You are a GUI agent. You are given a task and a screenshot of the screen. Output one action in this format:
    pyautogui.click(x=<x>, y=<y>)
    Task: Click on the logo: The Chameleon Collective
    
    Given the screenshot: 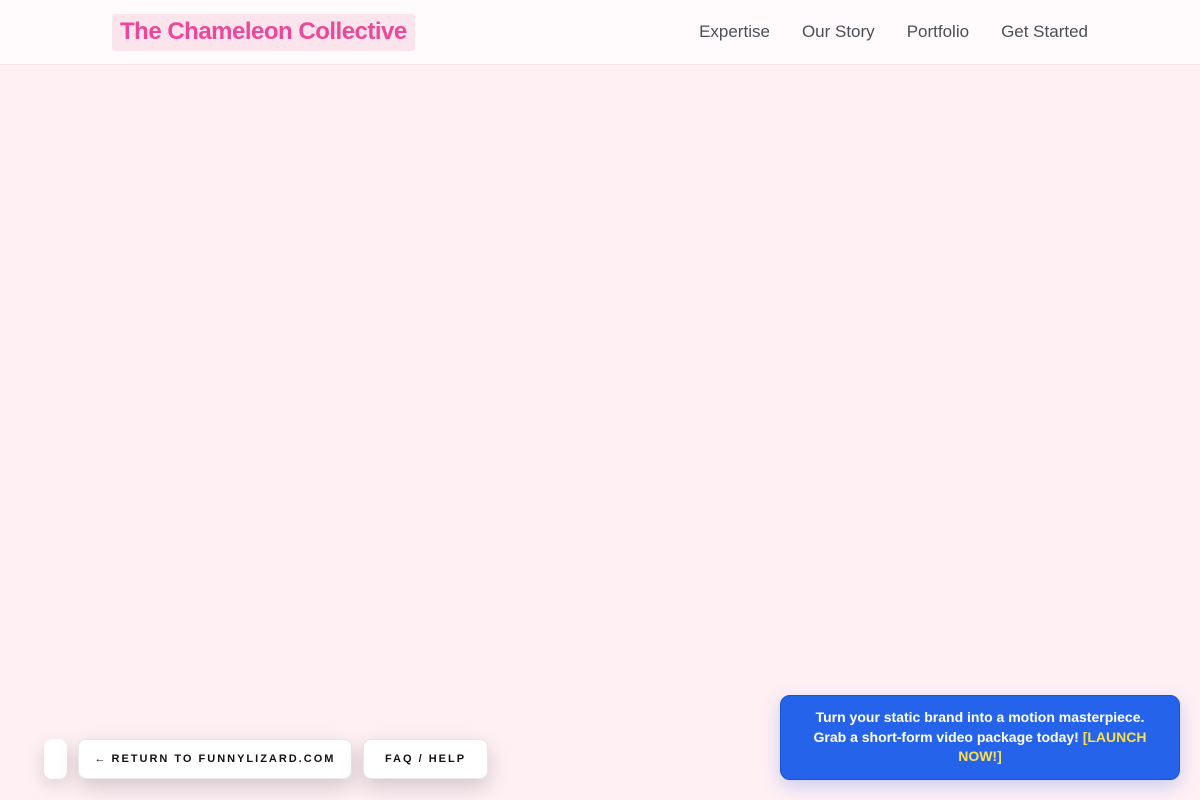 What is the action you would take?
    pyautogui.click(x=263, y=32)
    